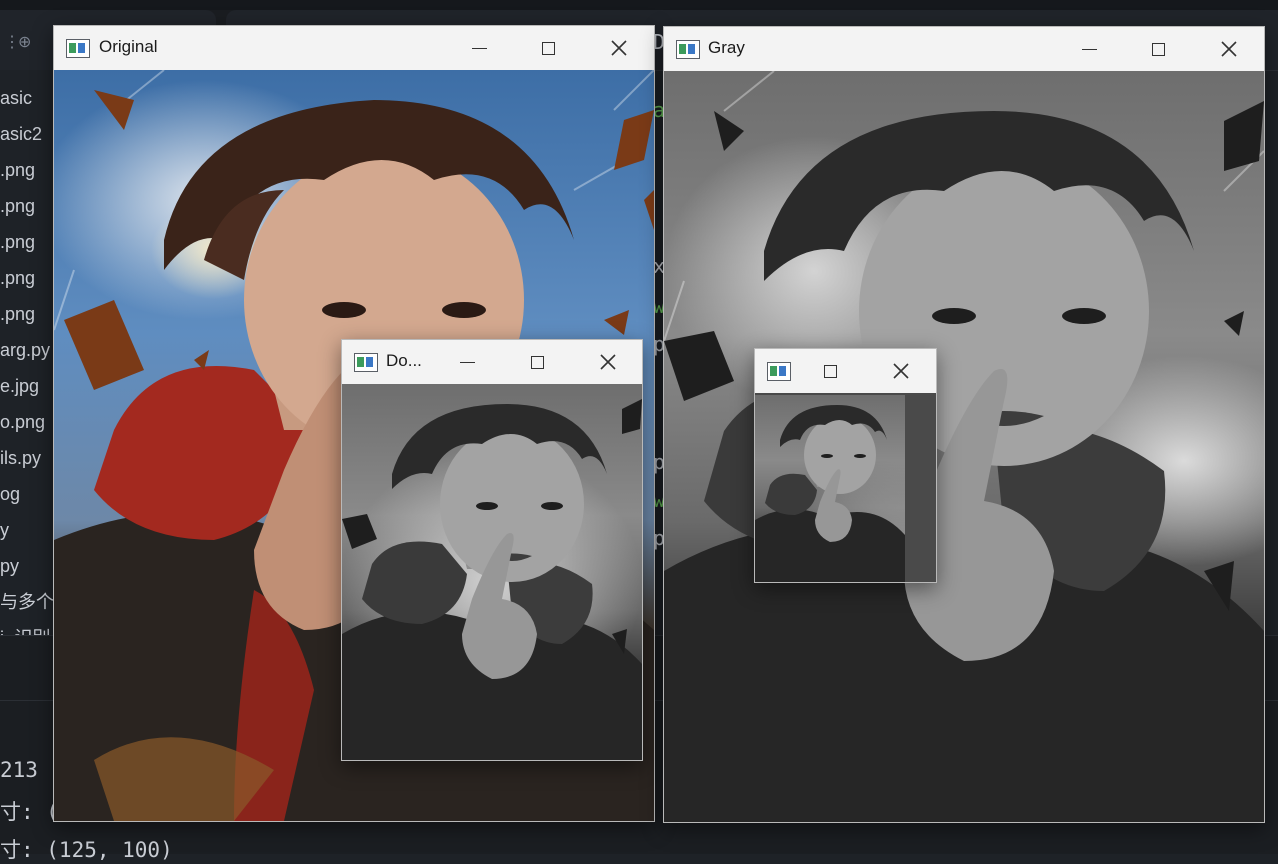 The height and width of the screenshot is (864, 1278). Describe the element at coordinates (830, 493) in the screenshot. I see `small-image-art` at that location.